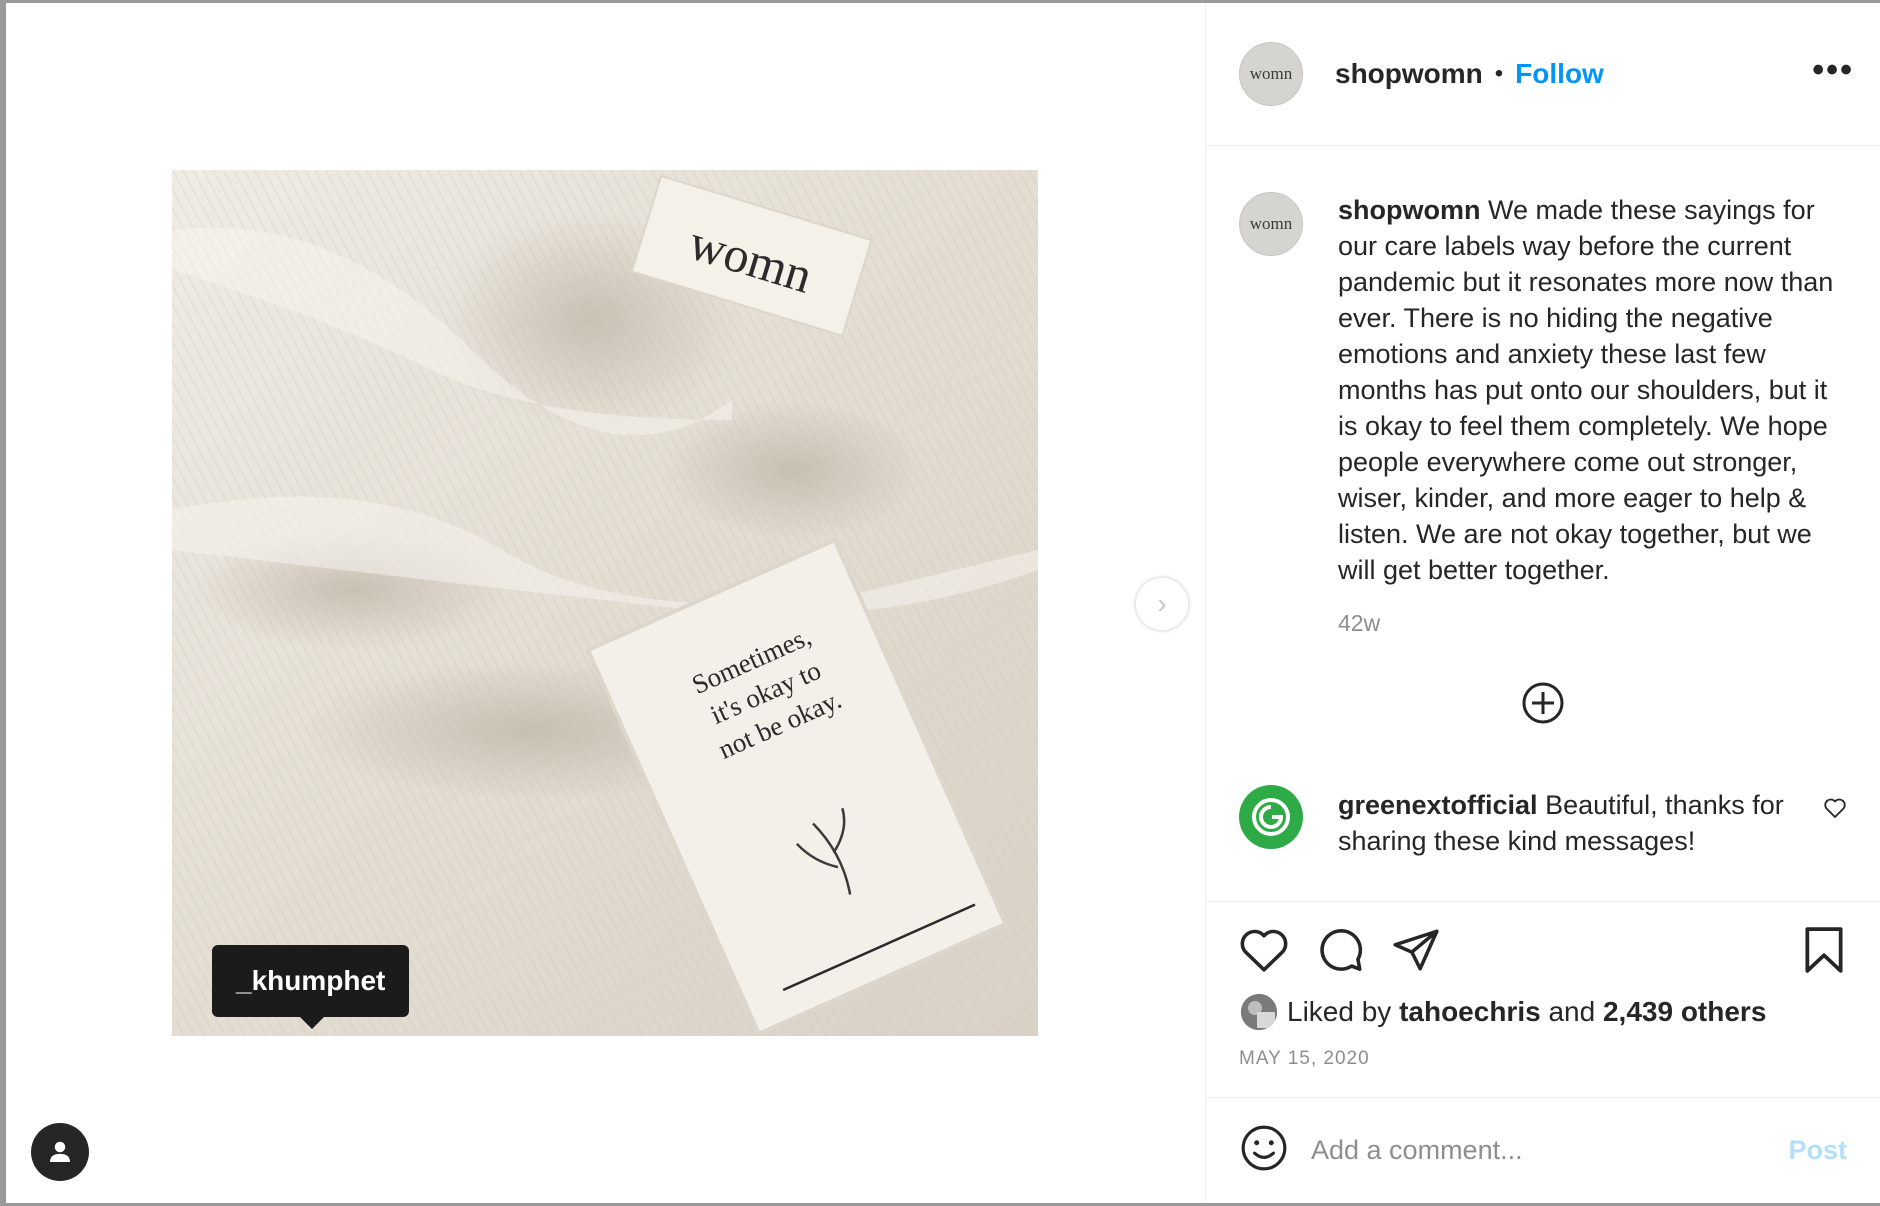 The height and width of the screenshot is (1206, 1880). I want to click on post-header: womn shopwomn • Follow •••, so click(1543, 74).